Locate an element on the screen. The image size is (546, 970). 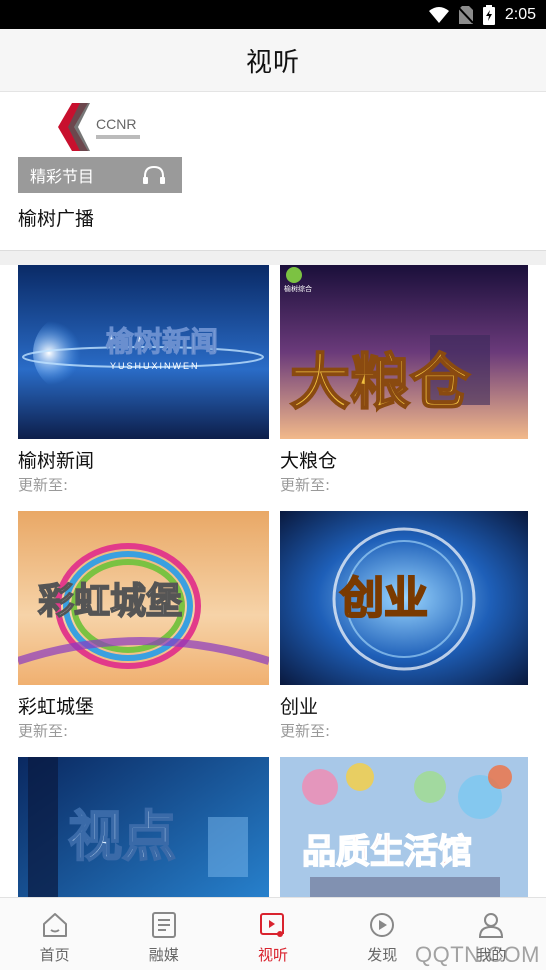
radio-overlay: 精彩节目 is located at coordinates (100, 175).